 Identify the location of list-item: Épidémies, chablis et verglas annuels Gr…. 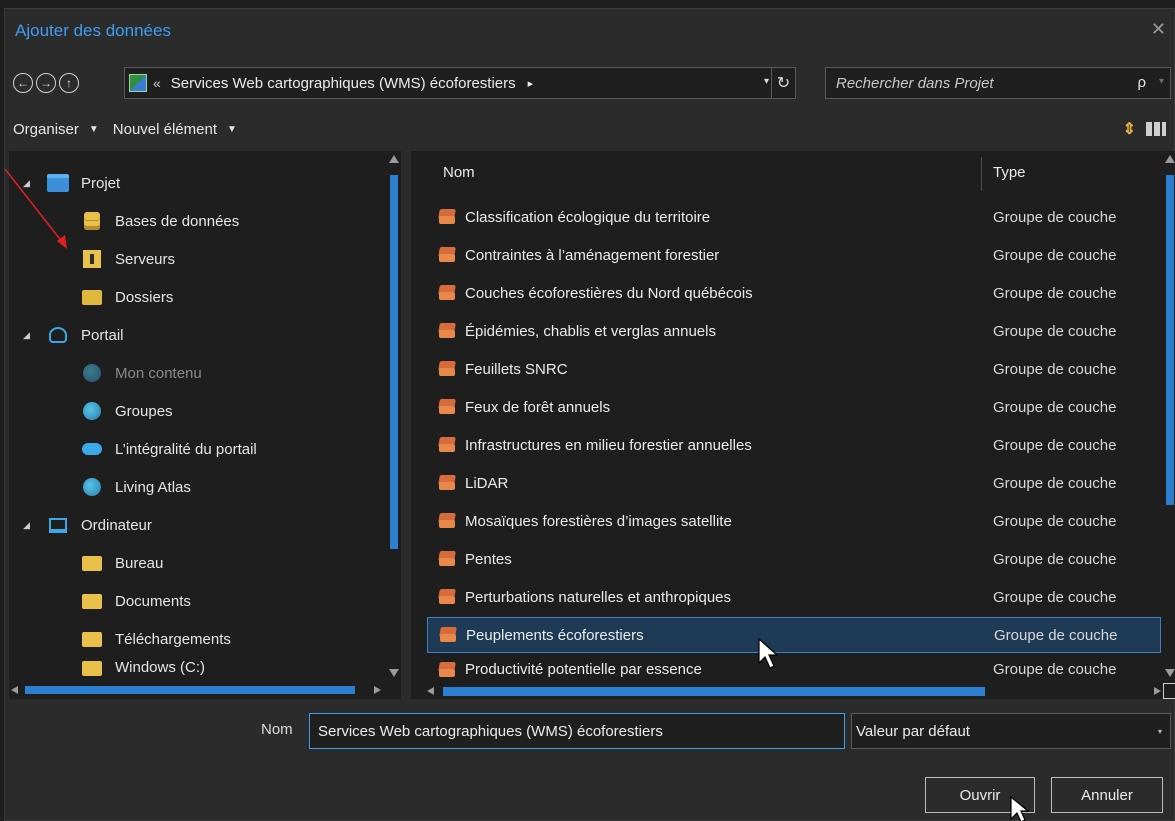
(794, 331).